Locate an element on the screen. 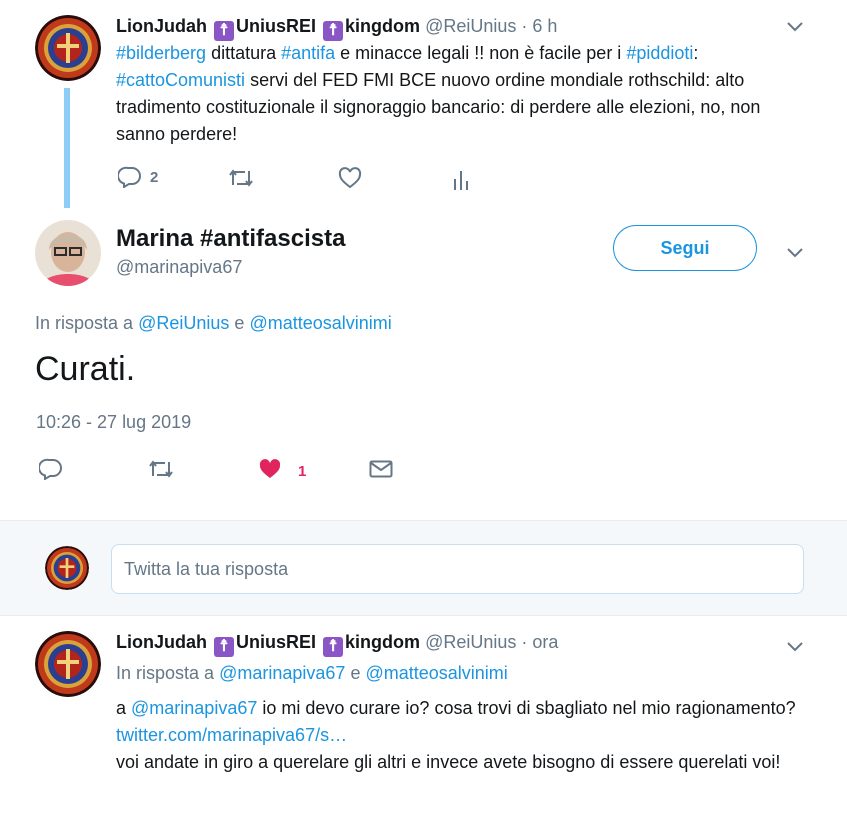 This screenshot has height=838, width=847. reply-count: 2 is located at coordinates (154, 177).